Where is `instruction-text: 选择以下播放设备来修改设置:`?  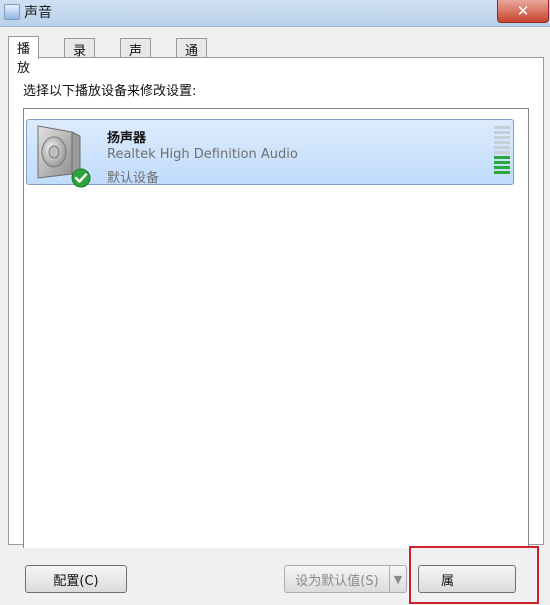
instruction-text: 选择以下播放设备来修改设置: is located at coordinates (110, 91).